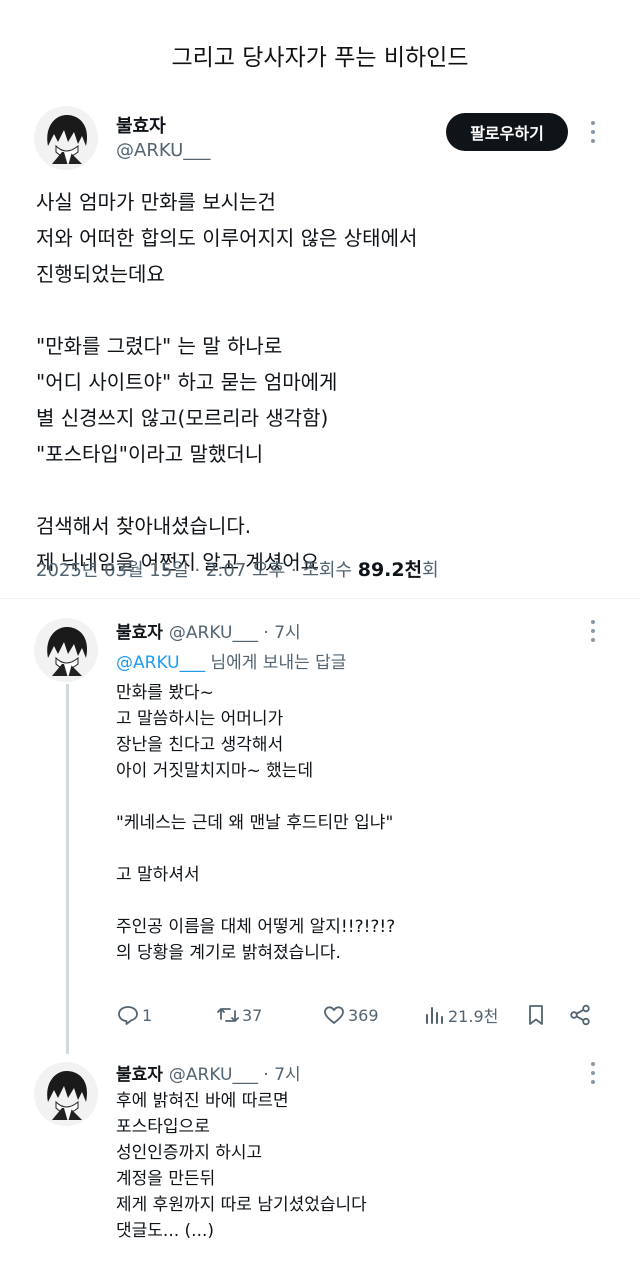 This screenshot has height=1280, width=640. I want to click on thread-line, so click(67, 869).